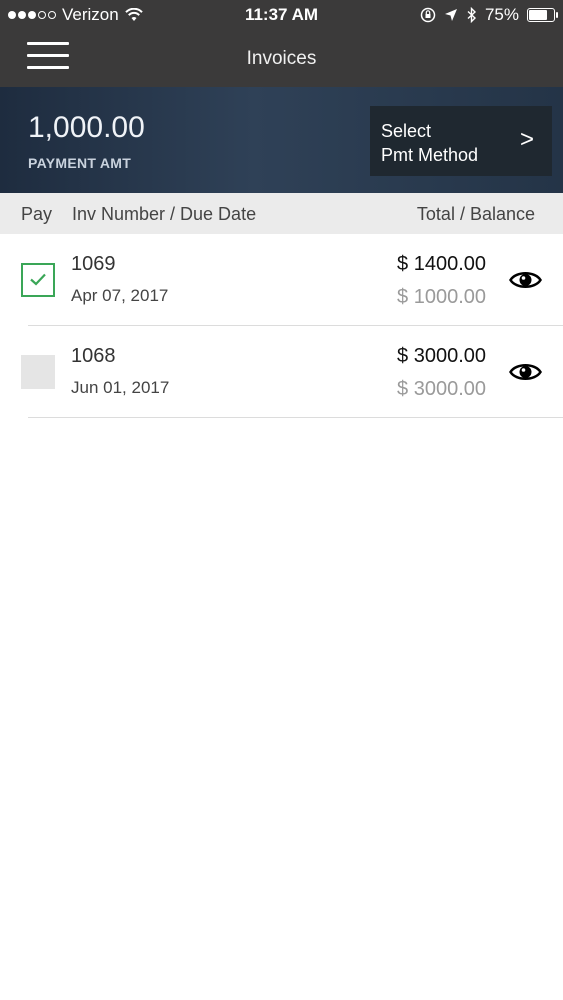 The width and height of the screenshot is (563, 1000). What do you see at coordinates (471, 15) in the screenshot?
I see `bluetooth-icon` at bounding box center [471, 15].